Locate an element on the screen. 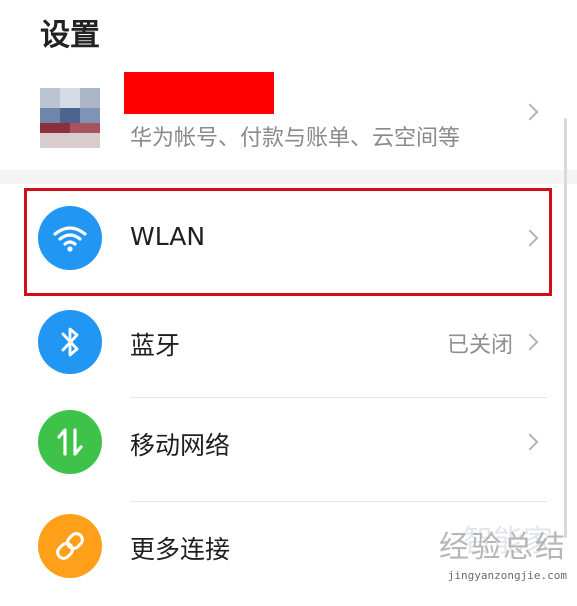 The image size is (577, 606). bluetooth-label: 蓝牙 is located at coordinates (155, 345).